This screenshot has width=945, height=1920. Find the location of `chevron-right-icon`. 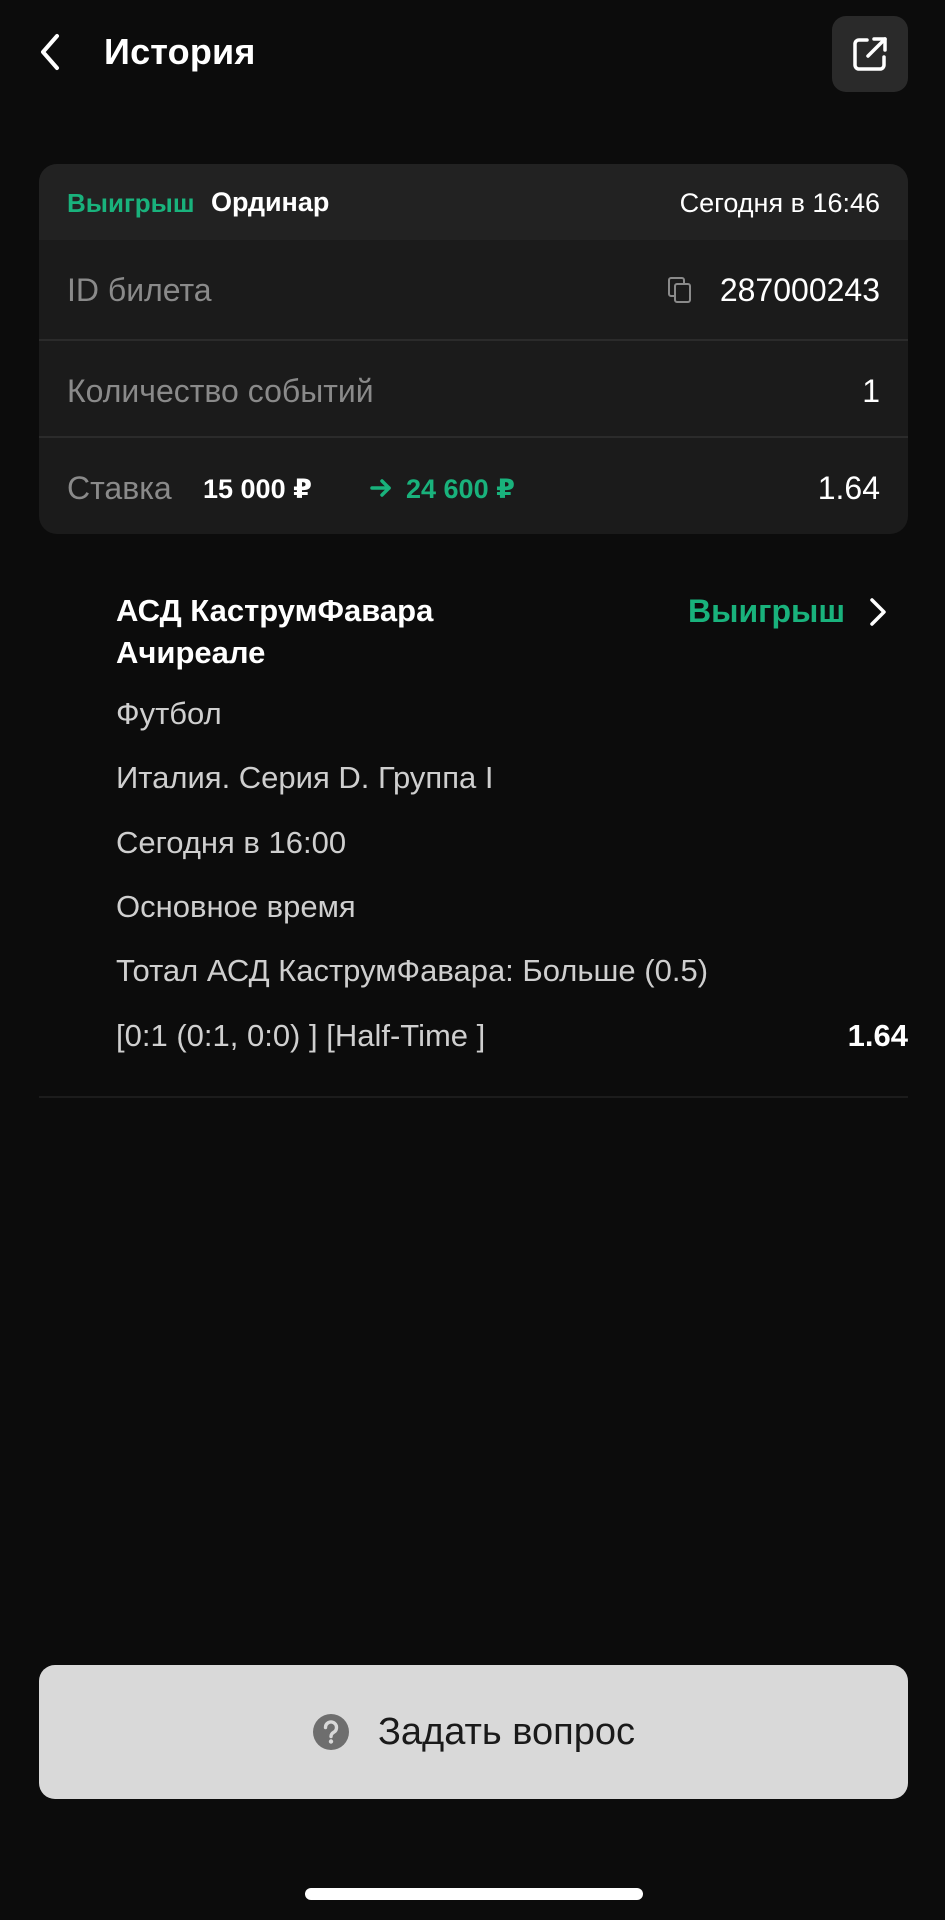

chevron-right-icon is located at coordinates (878, 612).